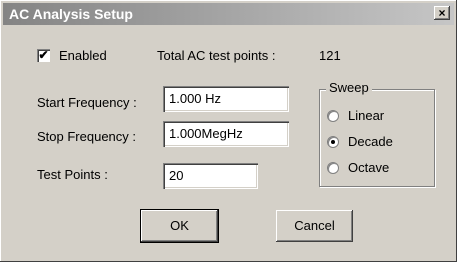 This screenshot has height=262, width=457. I want to click on start-frequency-label: Start Frequency :, so click(87, 102).